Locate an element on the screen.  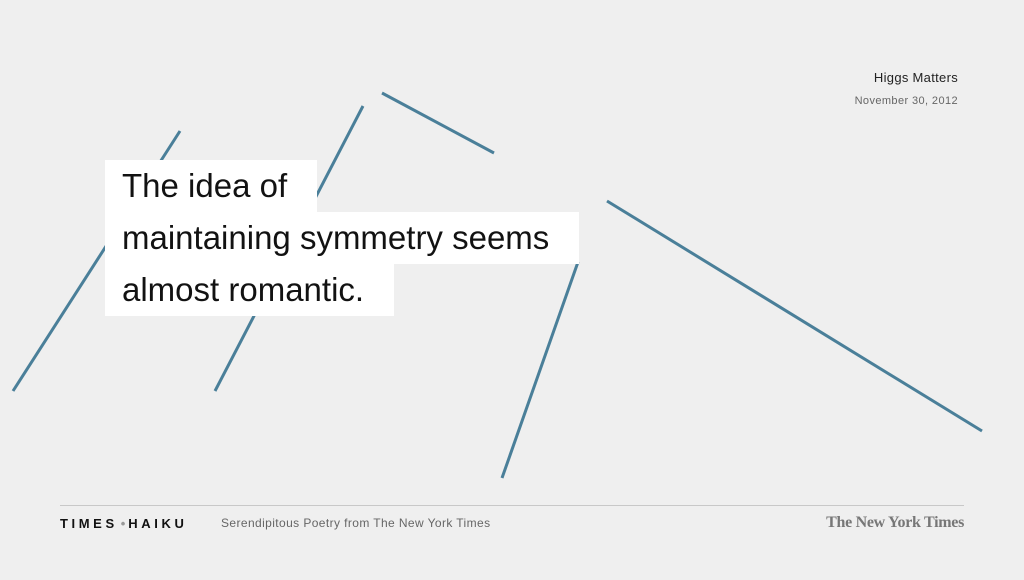
haiku-line-2: maintaining symmetry seems is located at coordinates (342, 238).